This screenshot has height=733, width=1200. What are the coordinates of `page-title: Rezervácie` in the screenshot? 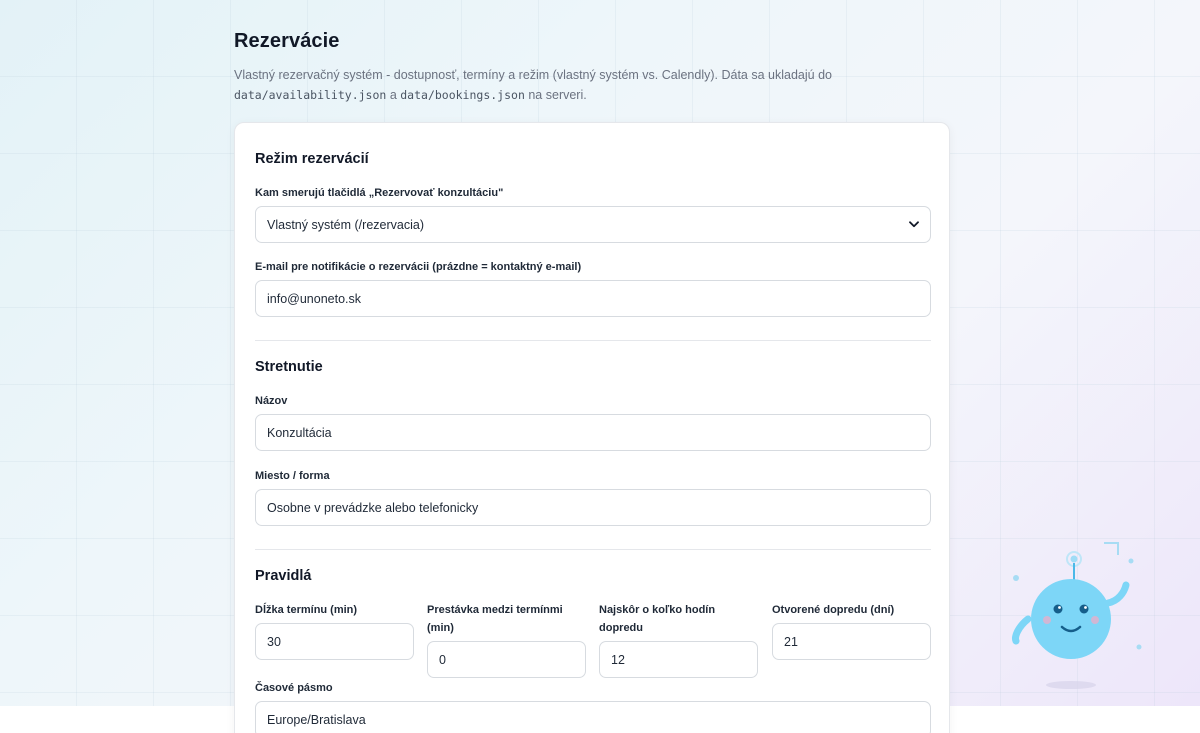 It's located at (287, 41).